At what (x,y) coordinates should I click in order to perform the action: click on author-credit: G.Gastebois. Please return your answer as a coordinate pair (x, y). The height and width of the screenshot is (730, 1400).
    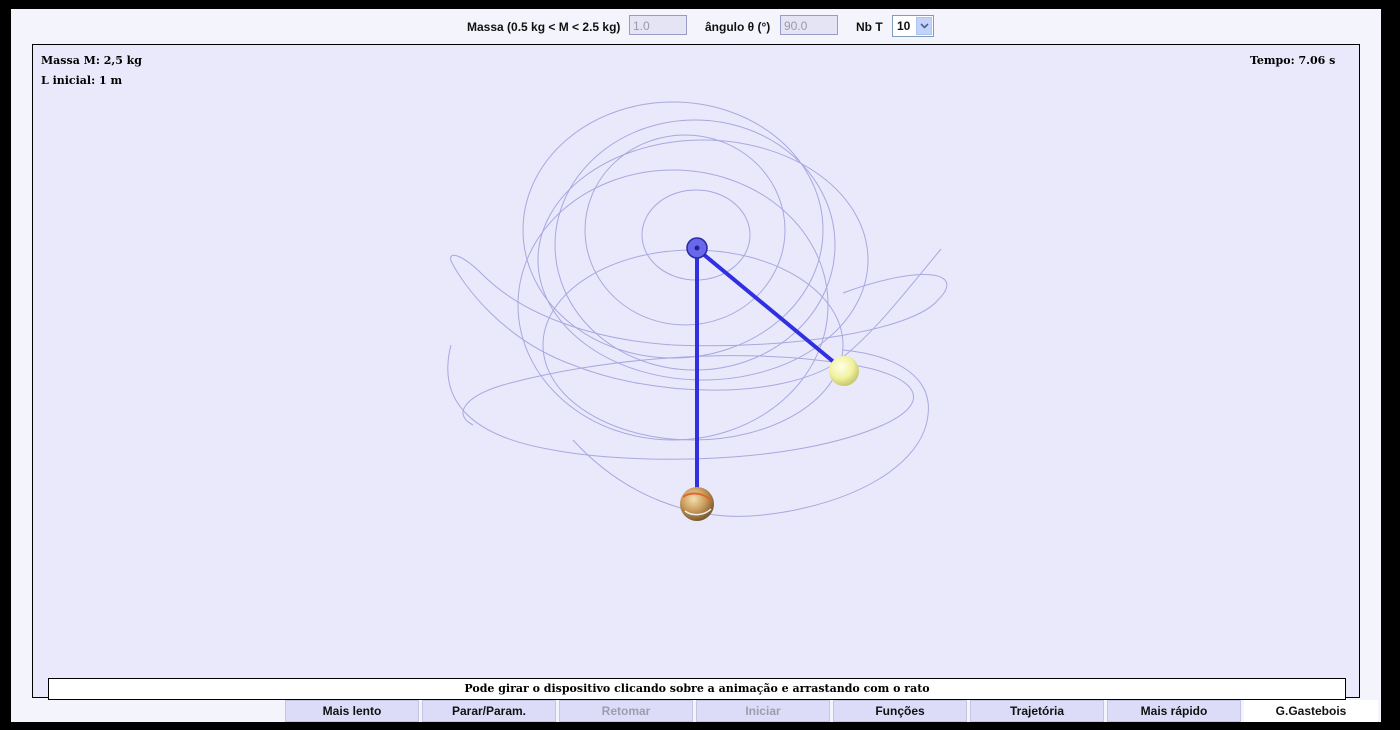
    Looking at the image, I should click on (1311, 711).